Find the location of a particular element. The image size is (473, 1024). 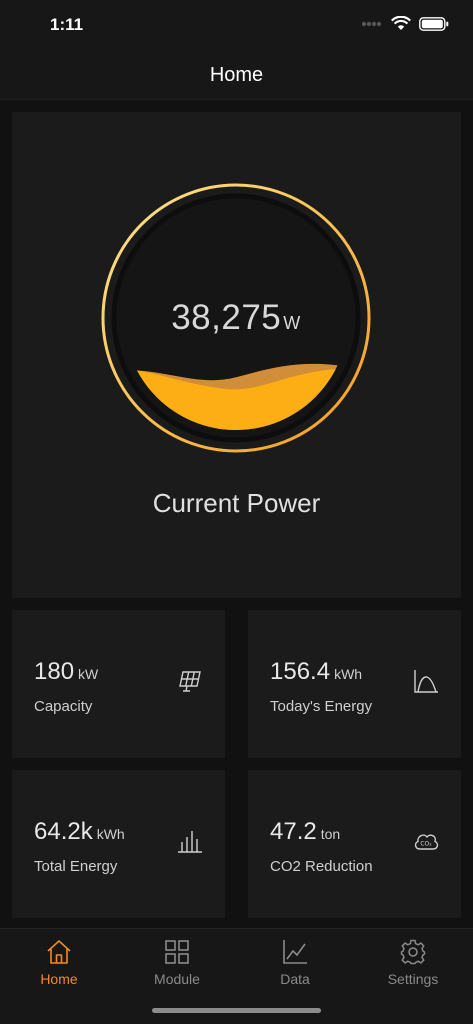

tab-label: Module is located at coordinates (177, 979).